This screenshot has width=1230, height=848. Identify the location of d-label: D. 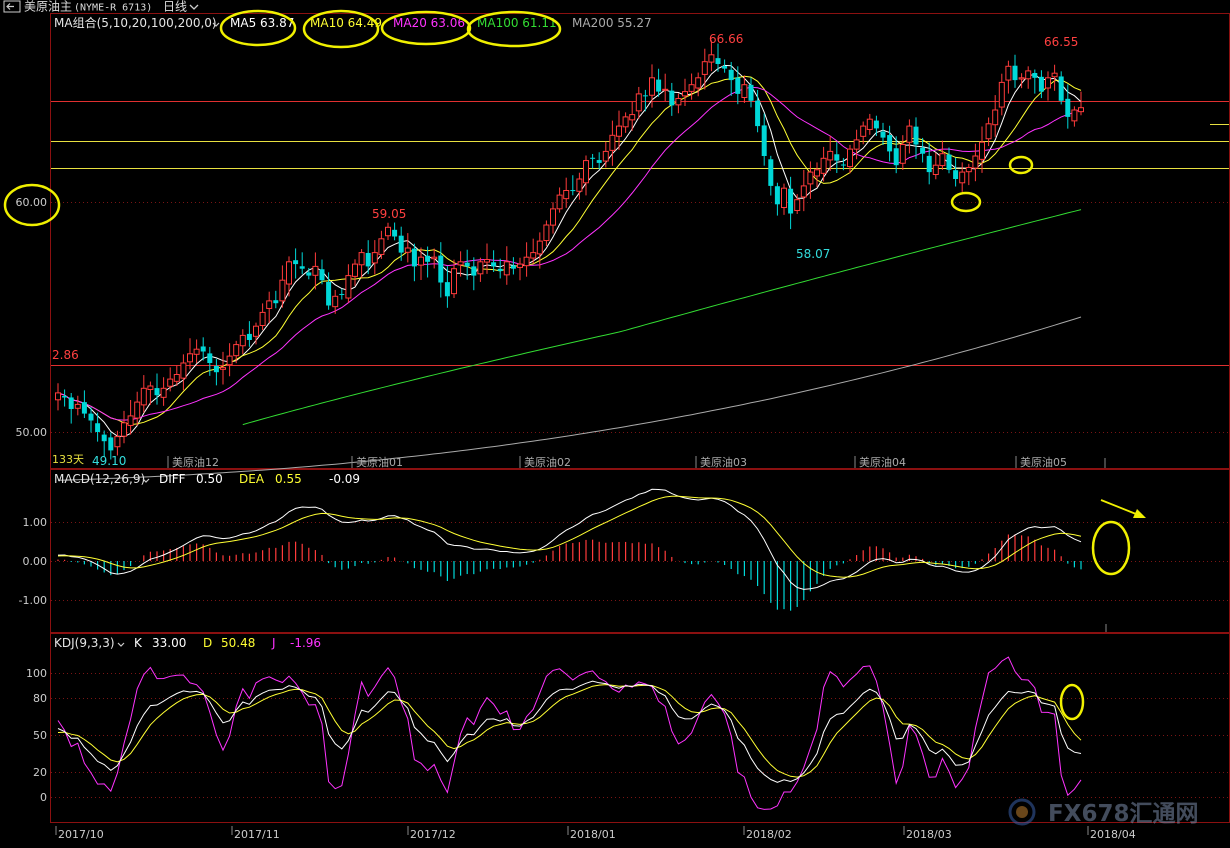
(207, 643).